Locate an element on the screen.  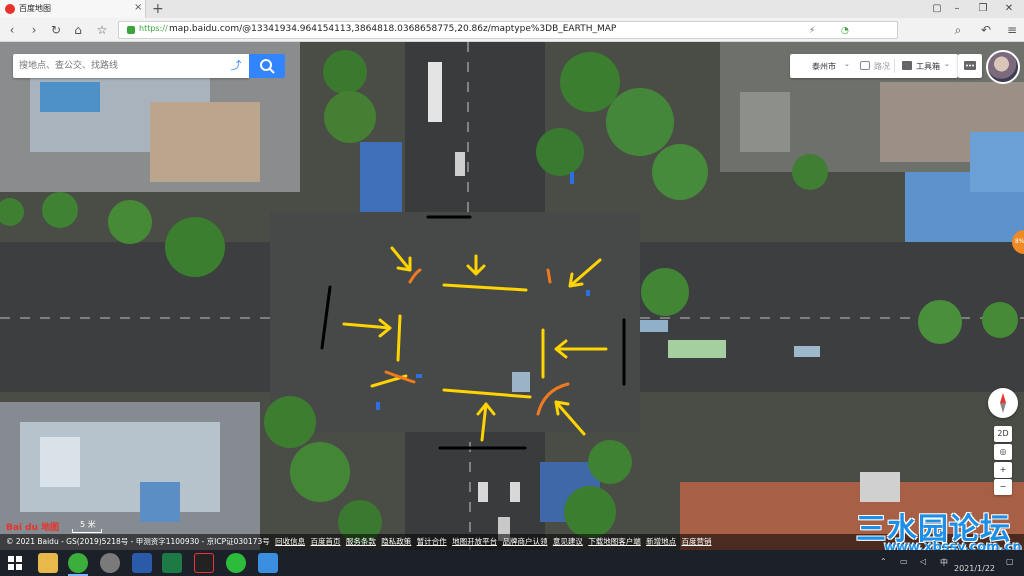
zoom-in-button: + is located at coordinates (1003, 470).